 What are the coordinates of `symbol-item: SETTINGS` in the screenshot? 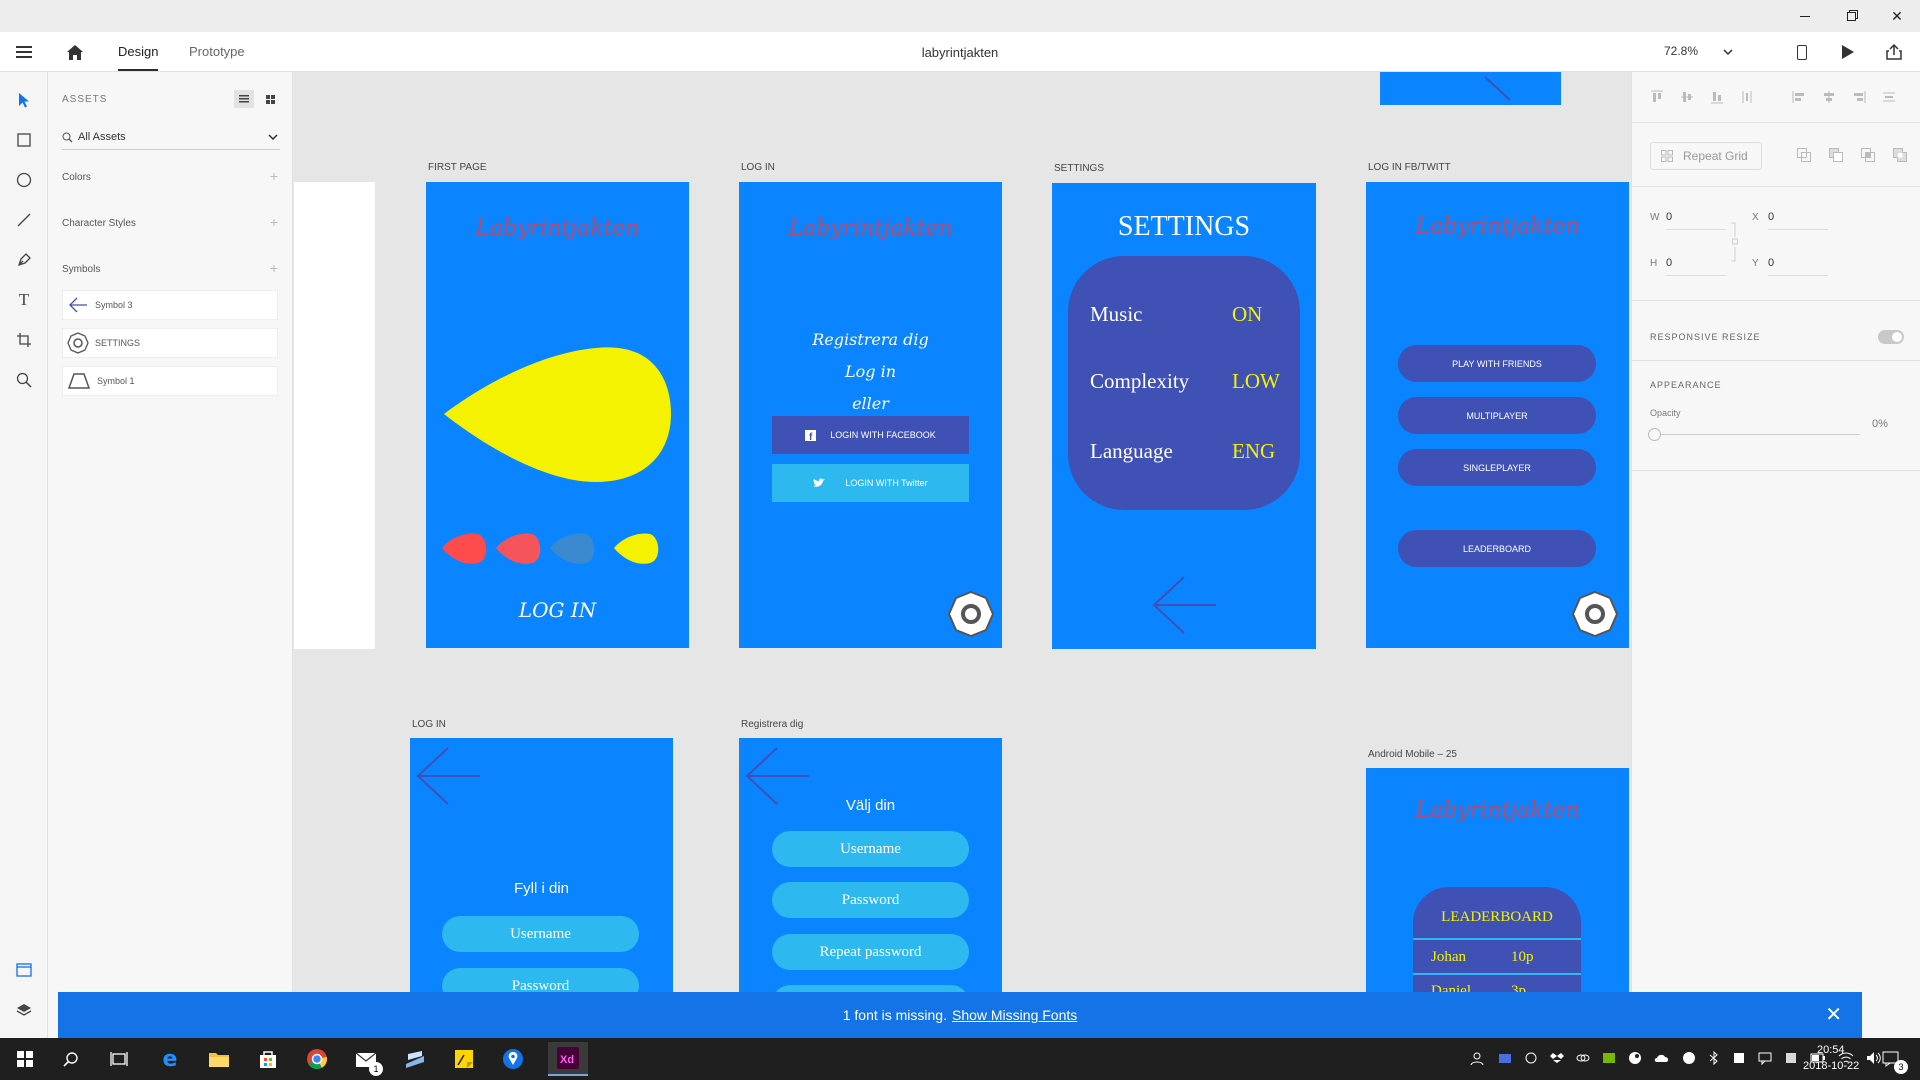 It's located at (170, 343).